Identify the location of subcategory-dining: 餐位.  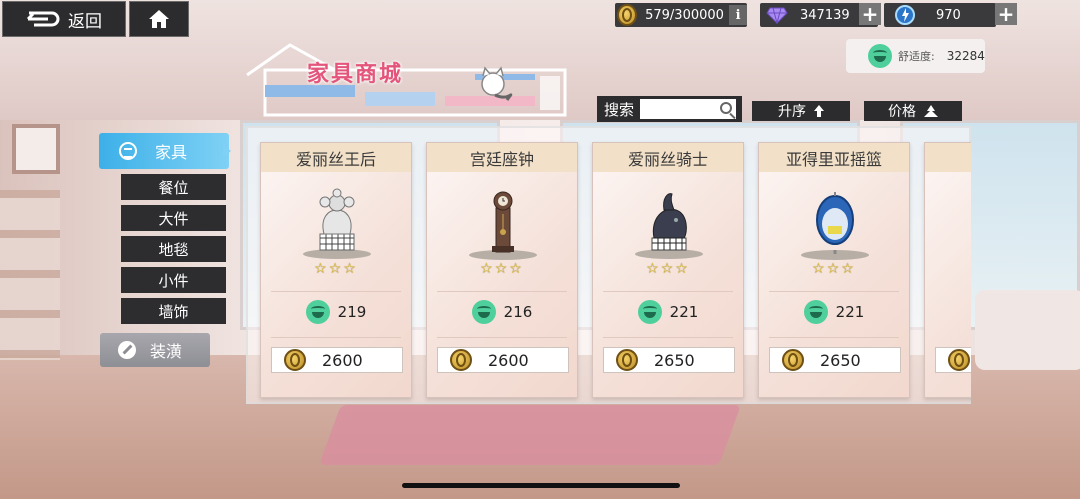
(173, 187).